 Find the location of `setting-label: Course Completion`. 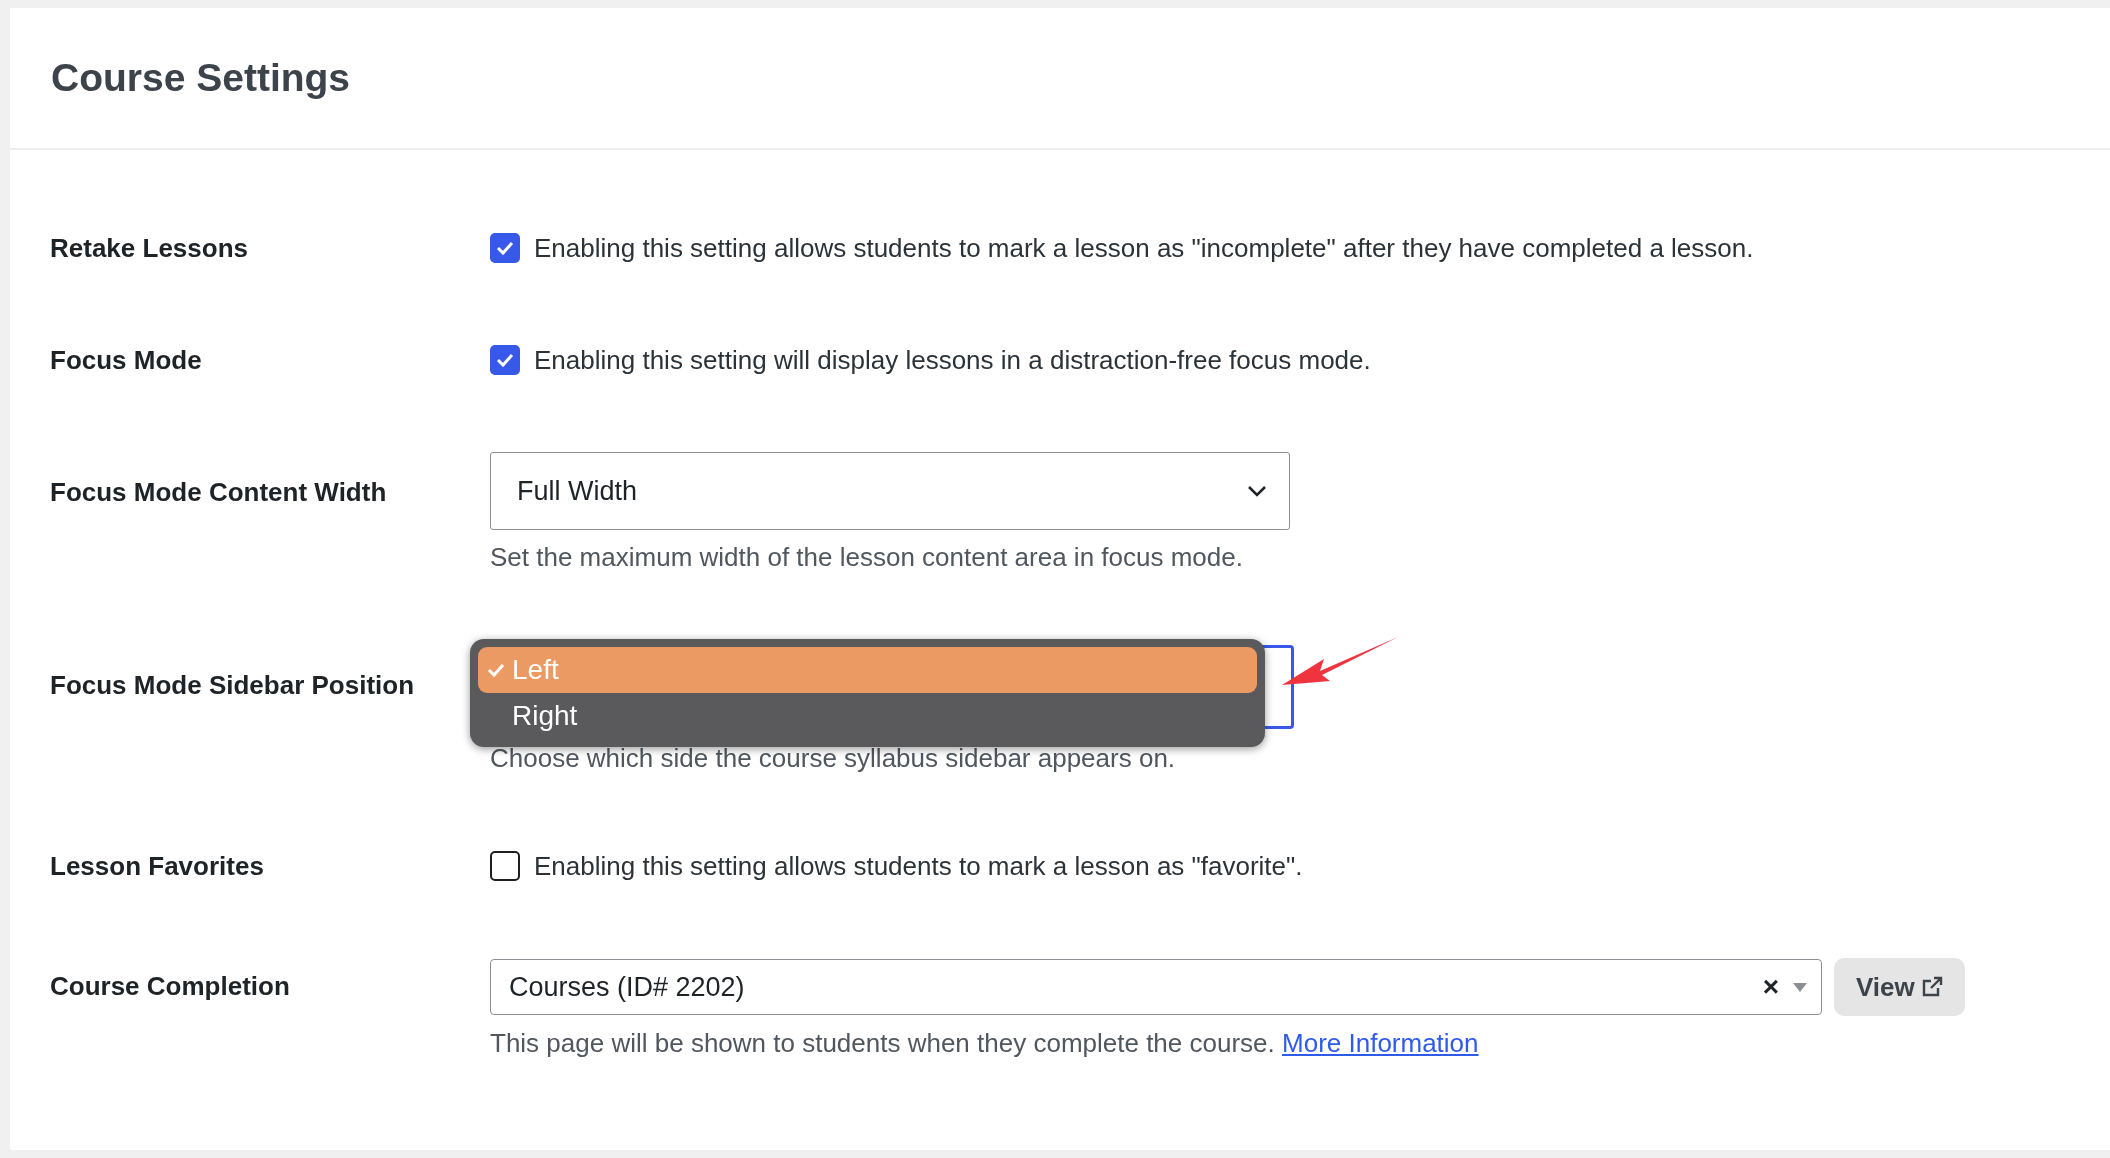

setting-label: Course Completion is located at coordinates (170, 986).